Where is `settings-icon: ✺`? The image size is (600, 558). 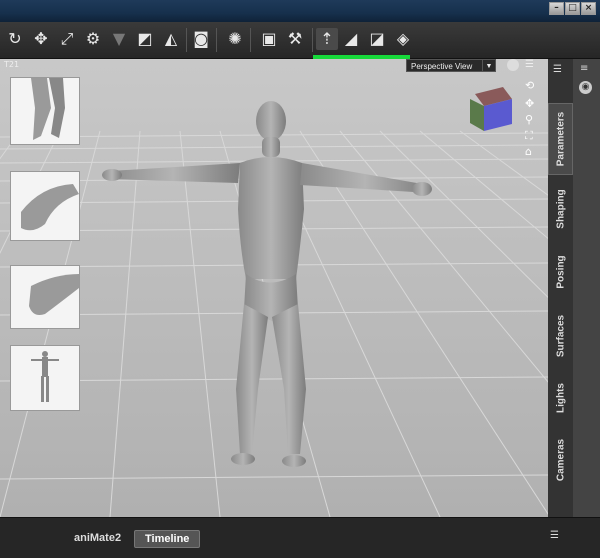
settings-icon: ✺ is located at coordinates (235, 39).